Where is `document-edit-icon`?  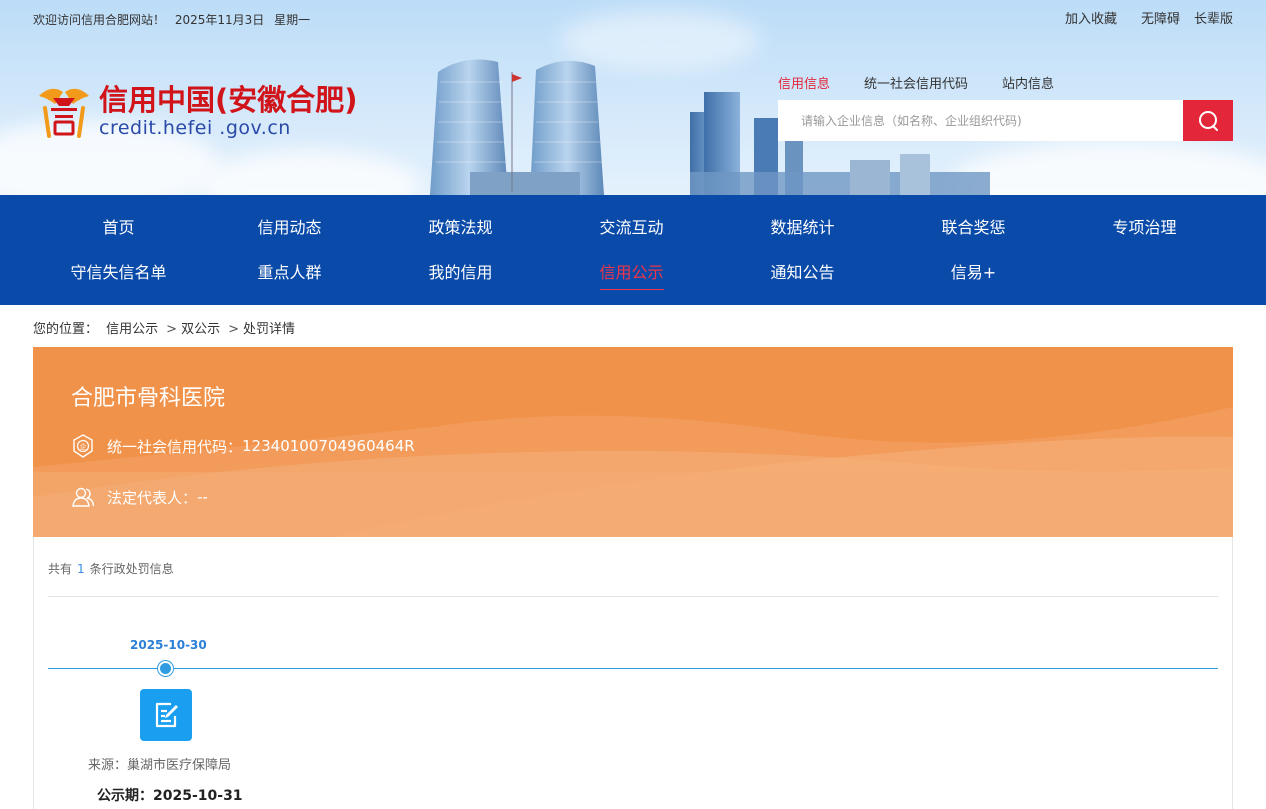
document-edit-icon is located at coordinates (166, 715).